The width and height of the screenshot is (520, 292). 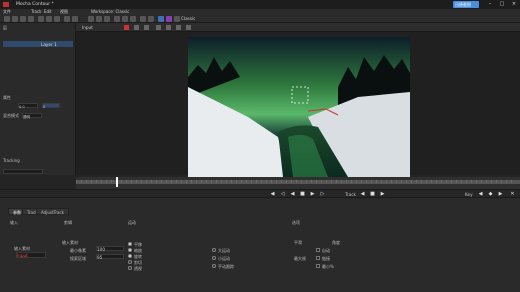 What do you see at coordinates (168, 27) in the screenshot?
I see `zoom-100-icon` at bounding box center [168, 27].